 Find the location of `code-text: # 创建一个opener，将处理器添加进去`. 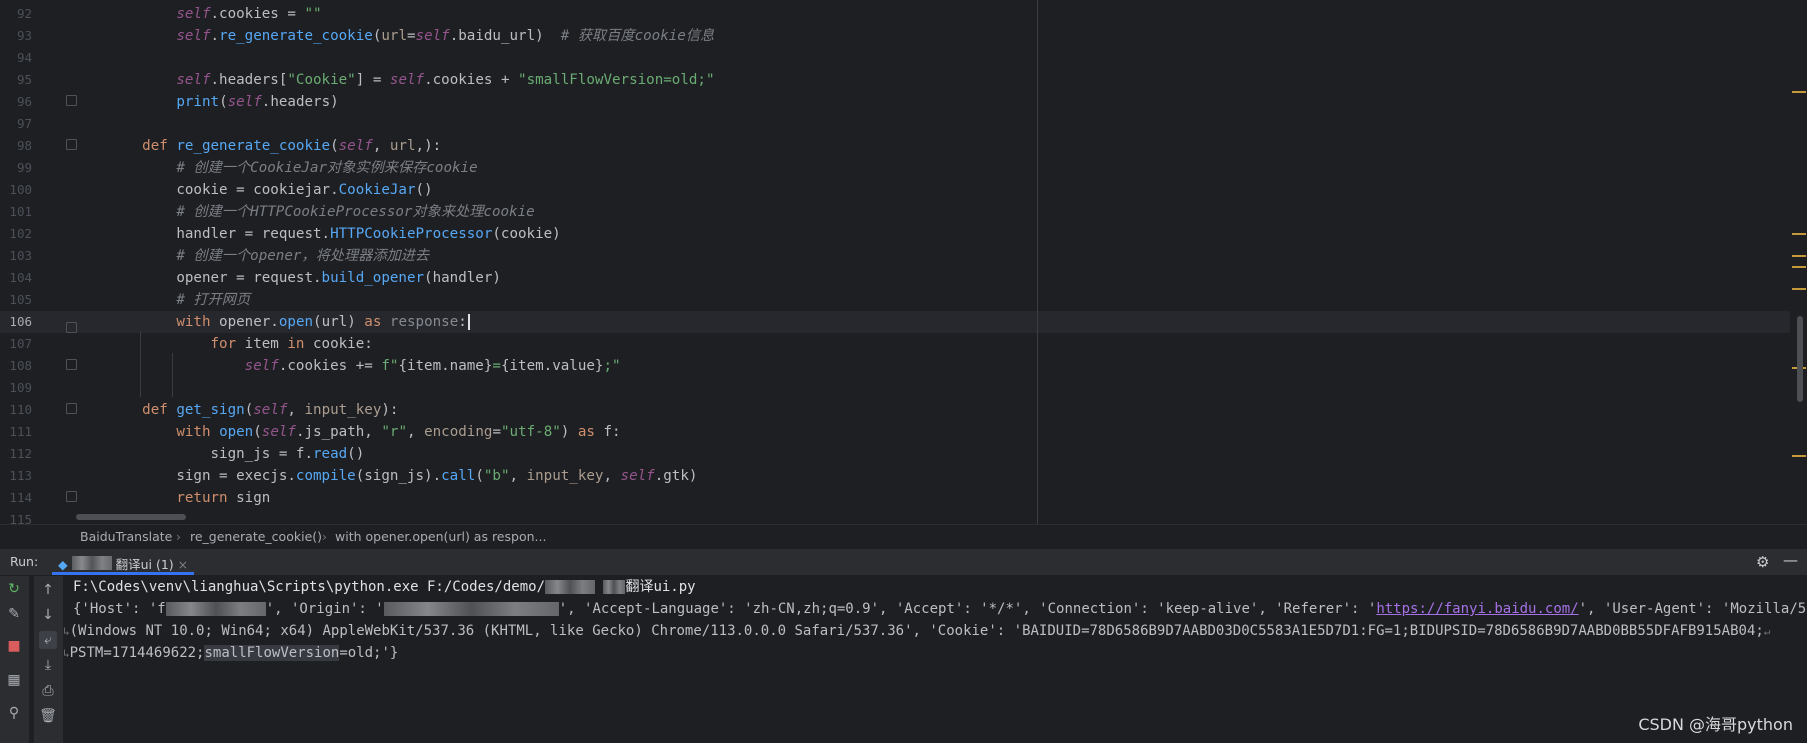

code-text: # 创建一个opener，将处理器添加进去 is located at coordinates (268, 256).